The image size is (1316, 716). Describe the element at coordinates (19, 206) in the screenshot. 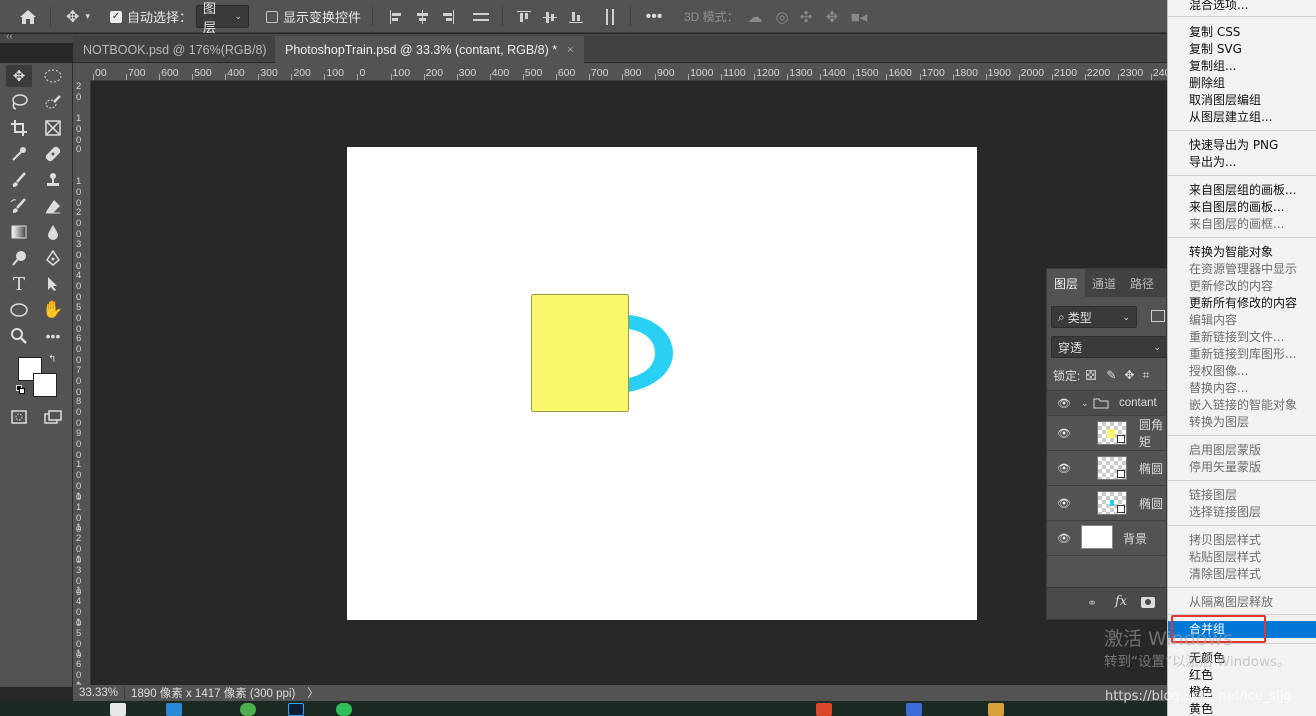

I see `history-brush-icon` at that location.